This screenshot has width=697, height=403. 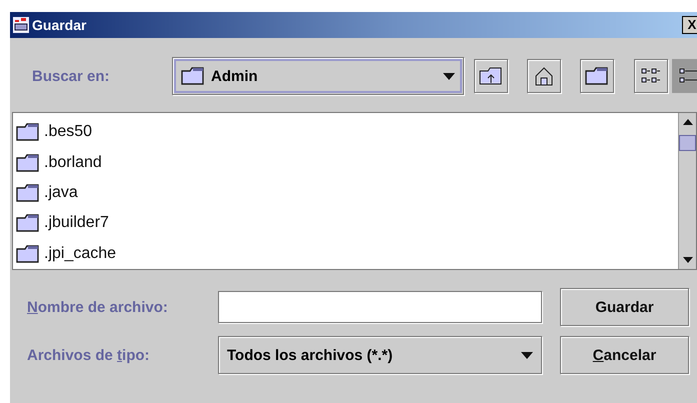 What do you see at coordinates (97, 307) in the screenshot?
I see `file-name-label: Nombre de archivo:` at bounding box center [97, 307].